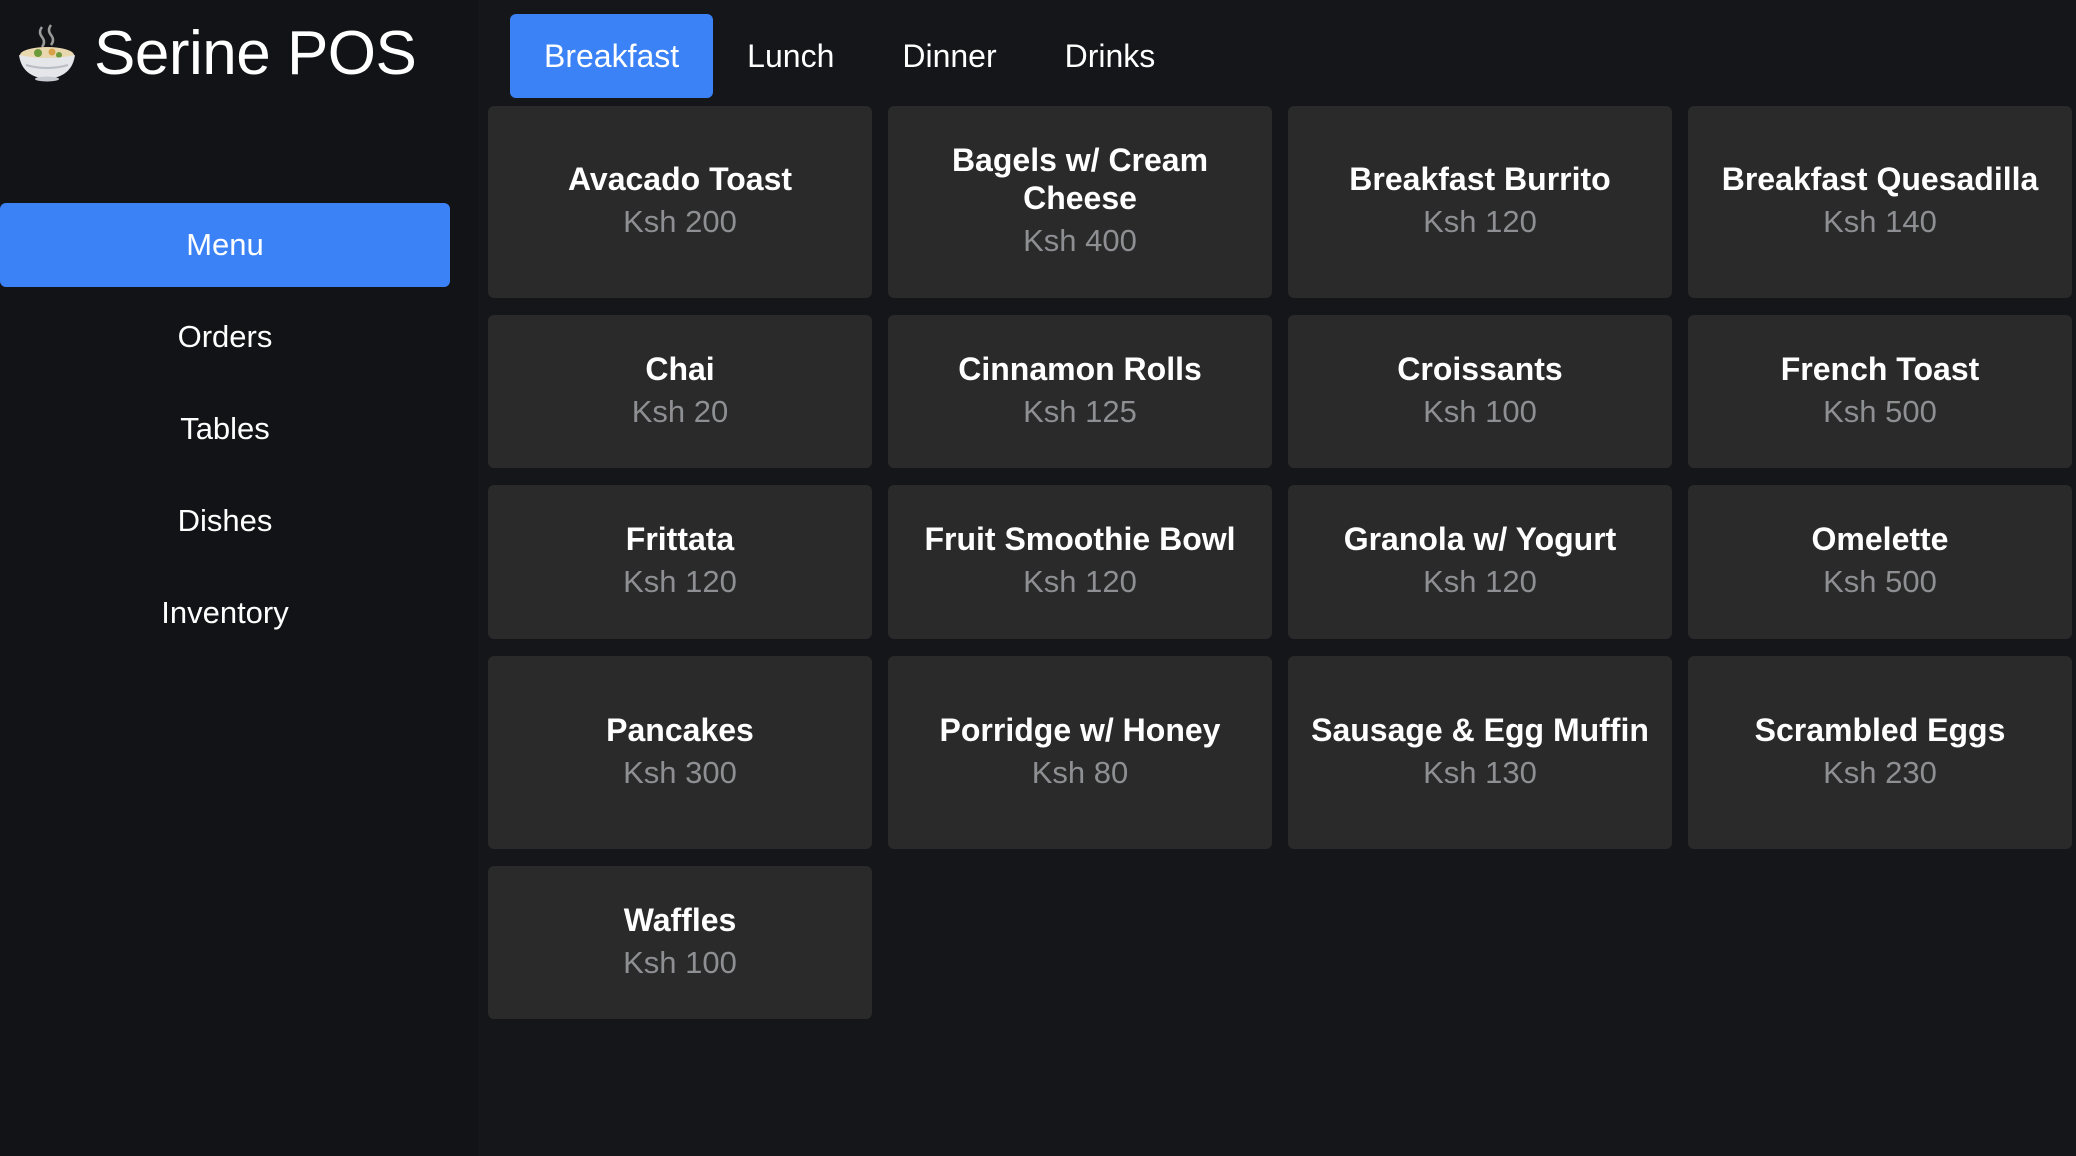 The width and height of the screenshot is (2076, 1156). I want to click on menu-item-card: French Toast Ksh 500, so click(1880, 391).